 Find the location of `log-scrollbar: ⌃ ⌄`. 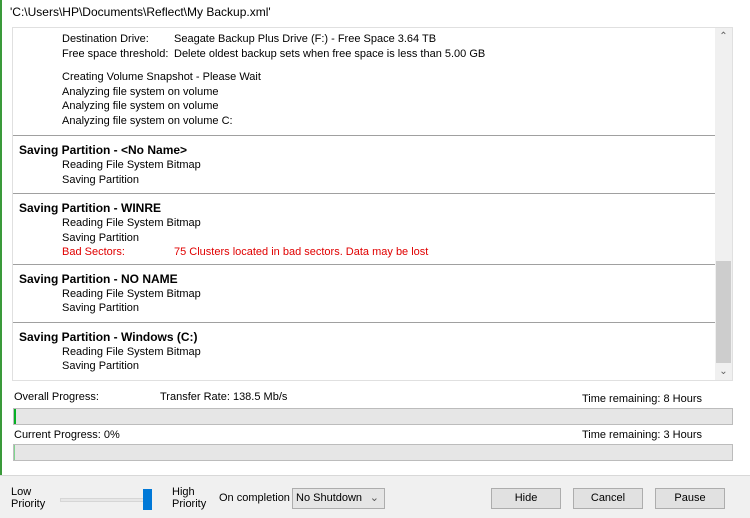

log-scrollbar: ⌃ ⌄ is located at coordinates (723, 204).